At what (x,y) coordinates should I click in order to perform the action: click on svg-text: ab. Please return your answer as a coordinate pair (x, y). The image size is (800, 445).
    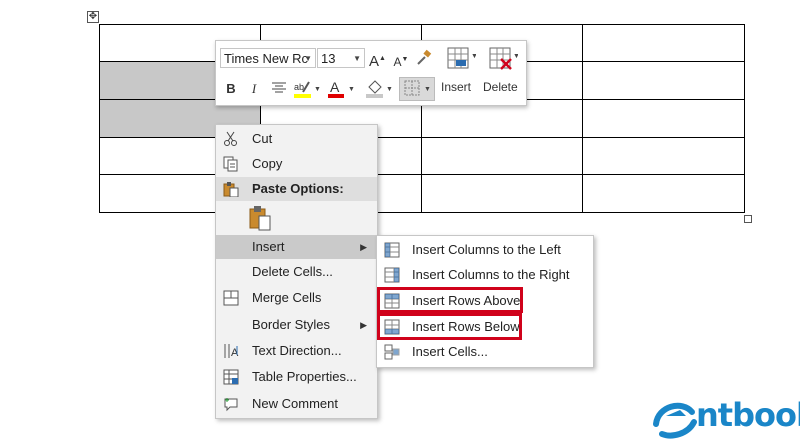
    Looking at the image, I should click on (299, 87).